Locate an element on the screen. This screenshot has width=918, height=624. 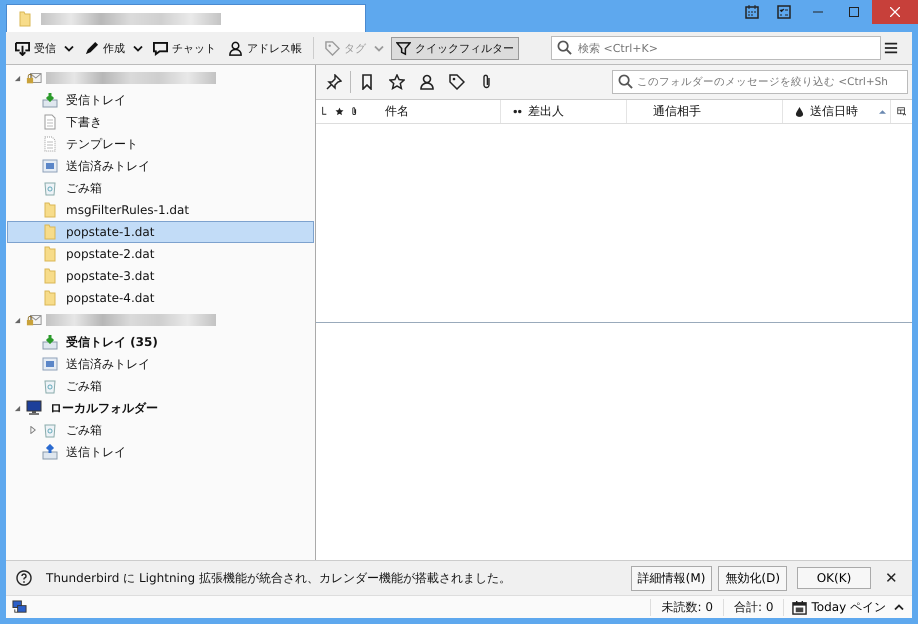
column-picker-icon is located at coordinates (901, 111).